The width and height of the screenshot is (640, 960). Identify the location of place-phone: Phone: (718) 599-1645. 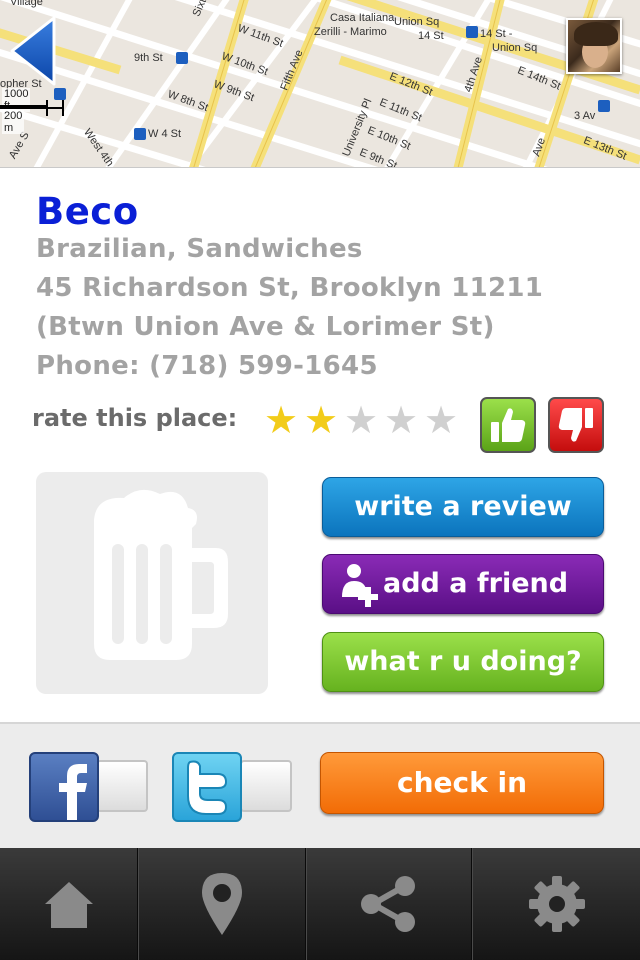
(207, 366).